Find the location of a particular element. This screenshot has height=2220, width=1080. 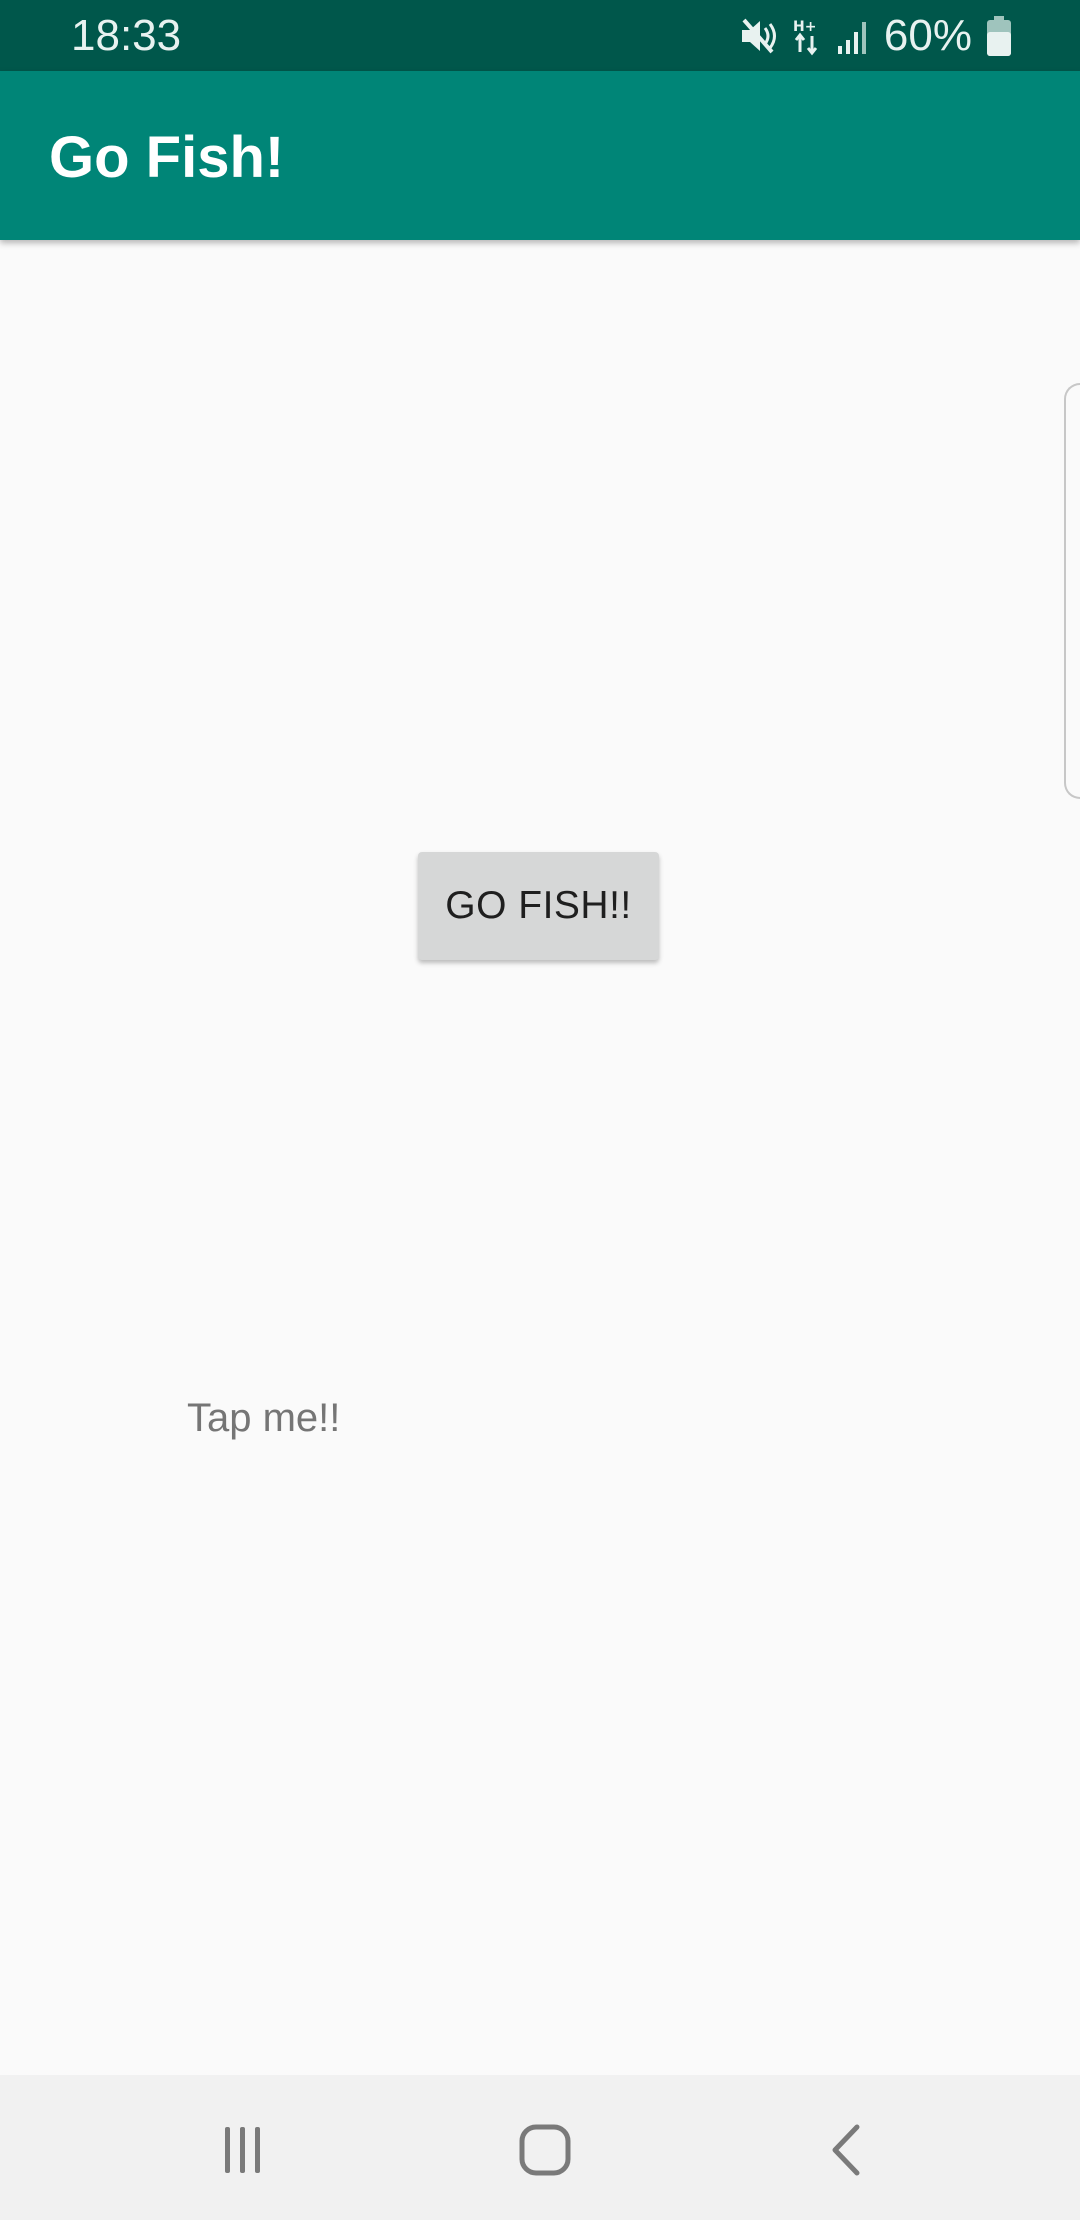

hplus-data-icon: H+ is located at coordinates (807, 36).